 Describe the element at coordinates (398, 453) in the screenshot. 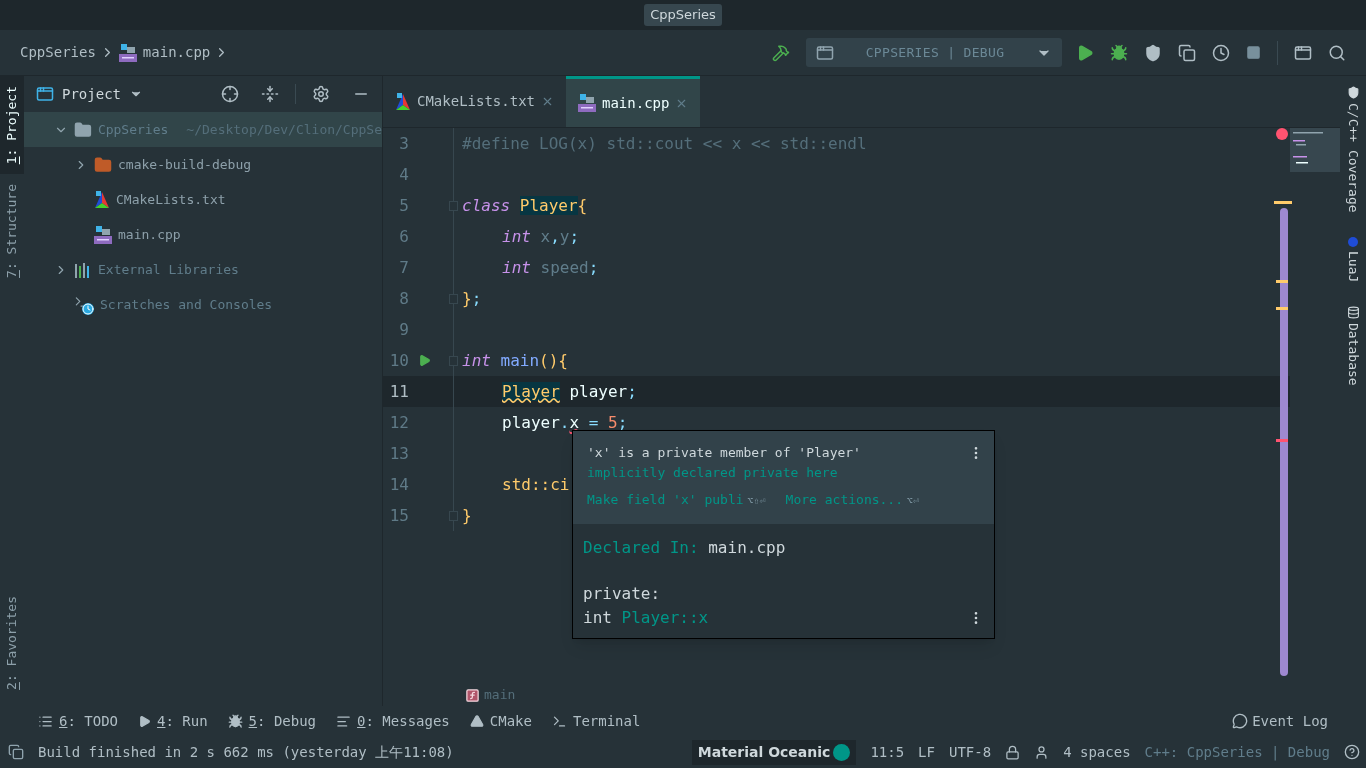

I see `line-number: 13` at that location.